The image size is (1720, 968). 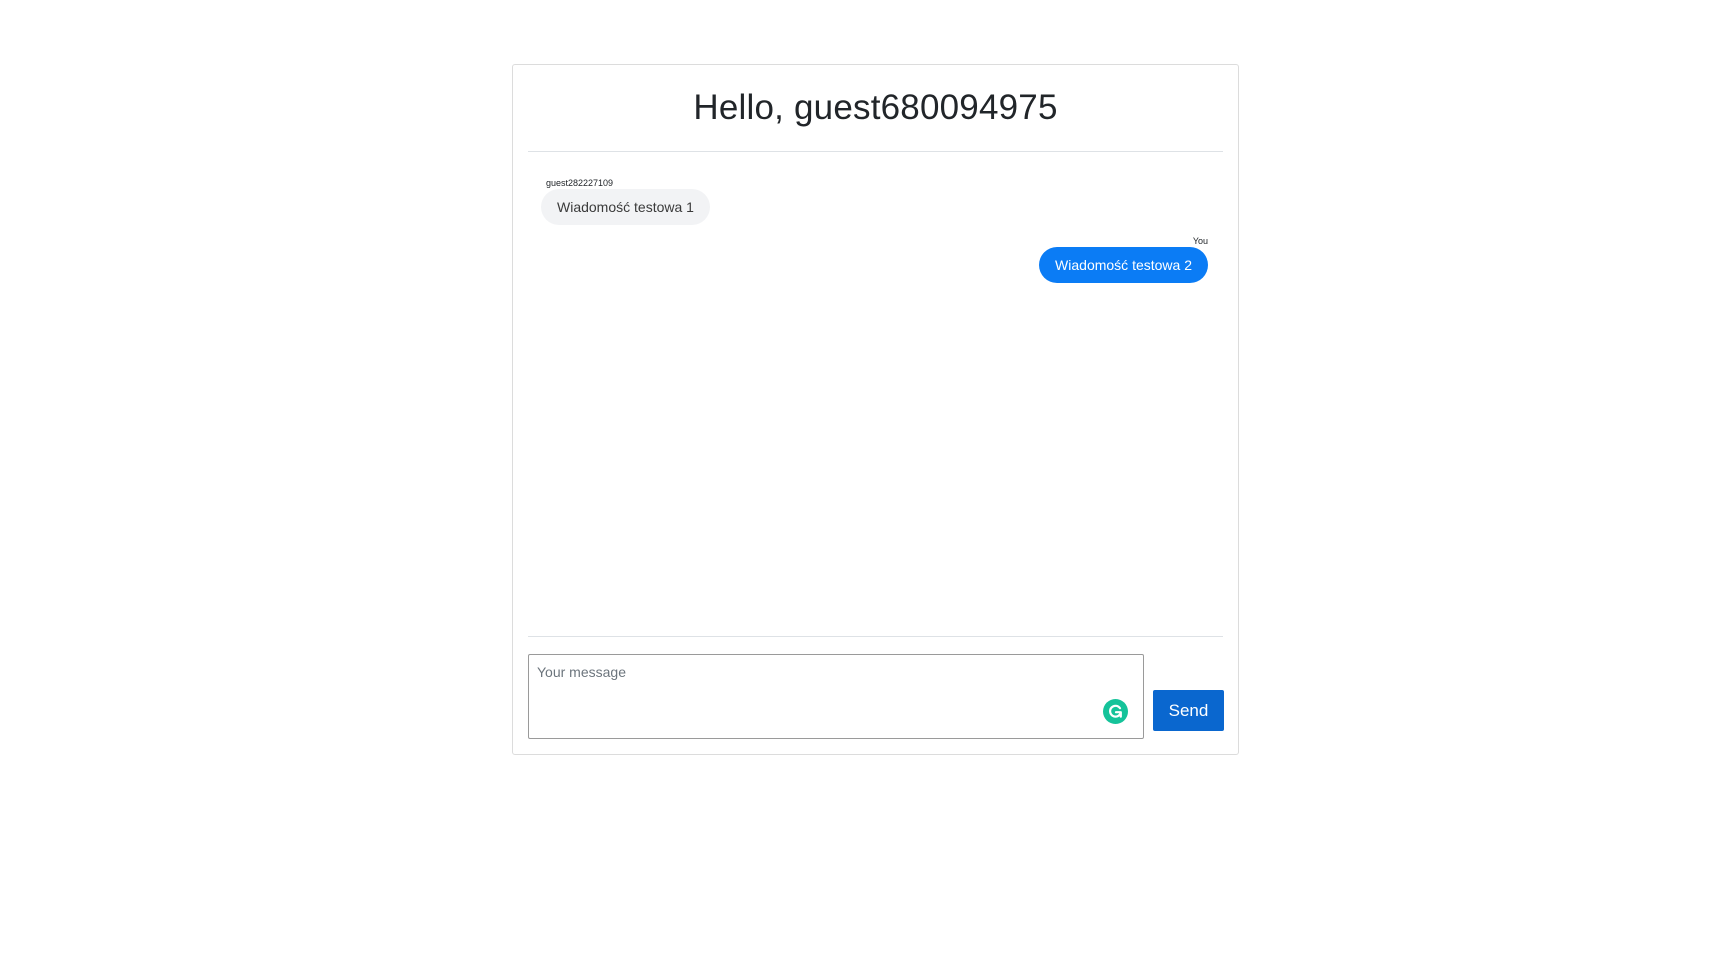 I want to click on message-bubble-sent: Wiadomość testowa 2, so click(x=1123, y=265).